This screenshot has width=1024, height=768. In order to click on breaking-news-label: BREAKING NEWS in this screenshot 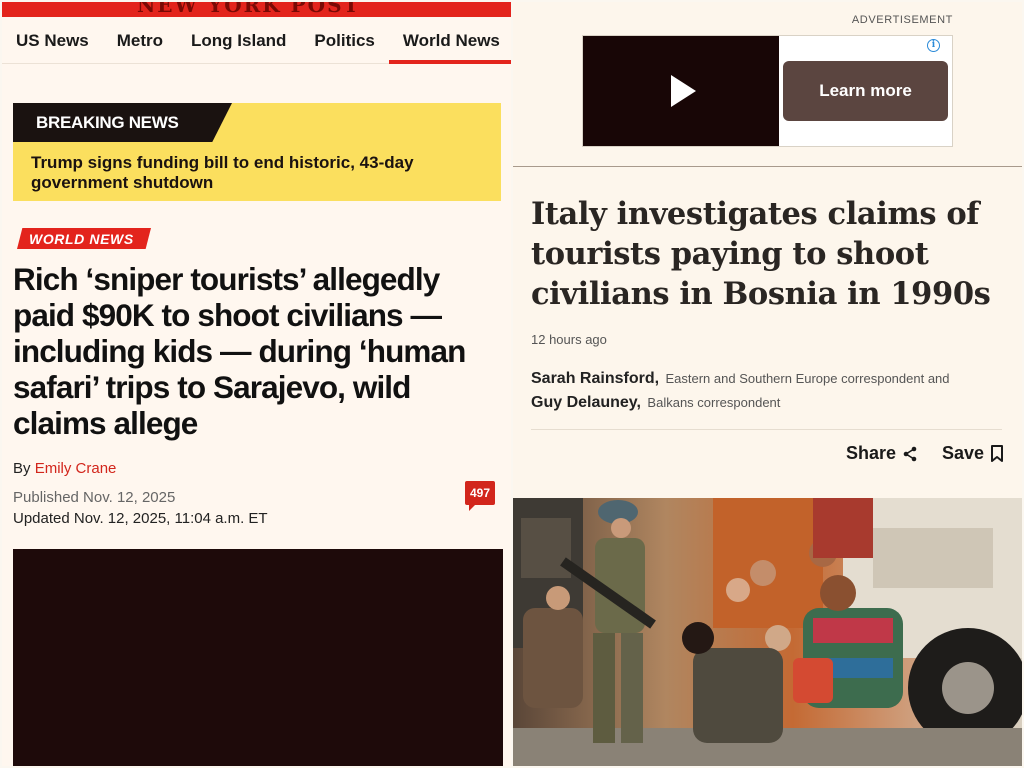, I will do `click(122, 122)`.